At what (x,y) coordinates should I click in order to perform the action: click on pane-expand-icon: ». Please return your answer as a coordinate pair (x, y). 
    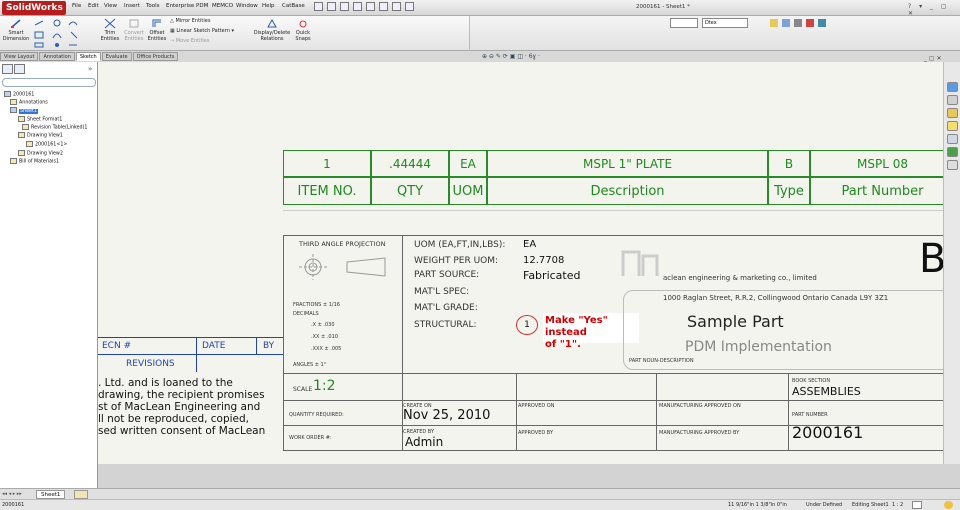
    Looking at the image, I should click on (90, 69).